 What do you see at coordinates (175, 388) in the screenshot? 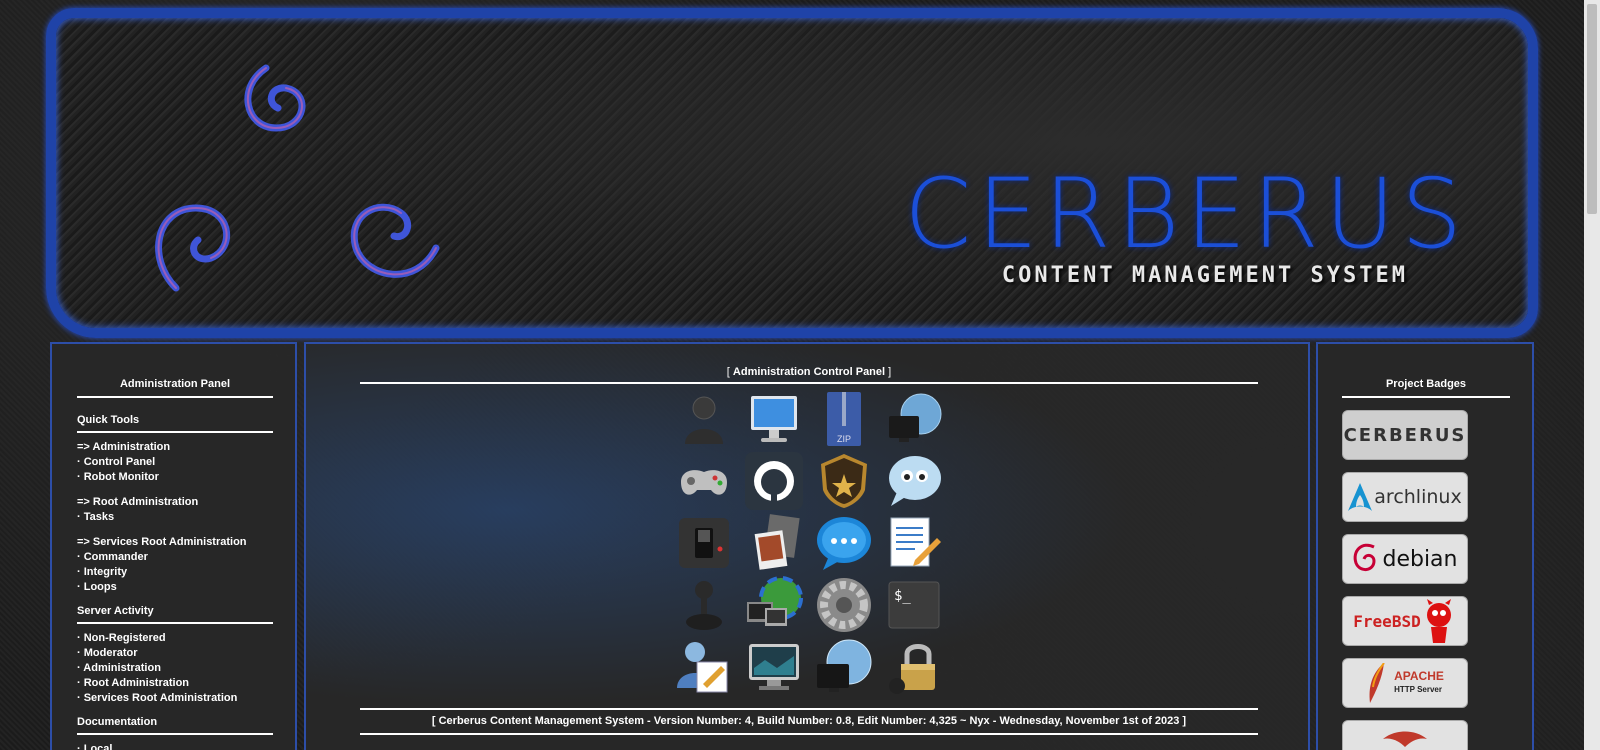
I see `administration-panel-heading: Administration Panel` at bounding box center [175, 388].